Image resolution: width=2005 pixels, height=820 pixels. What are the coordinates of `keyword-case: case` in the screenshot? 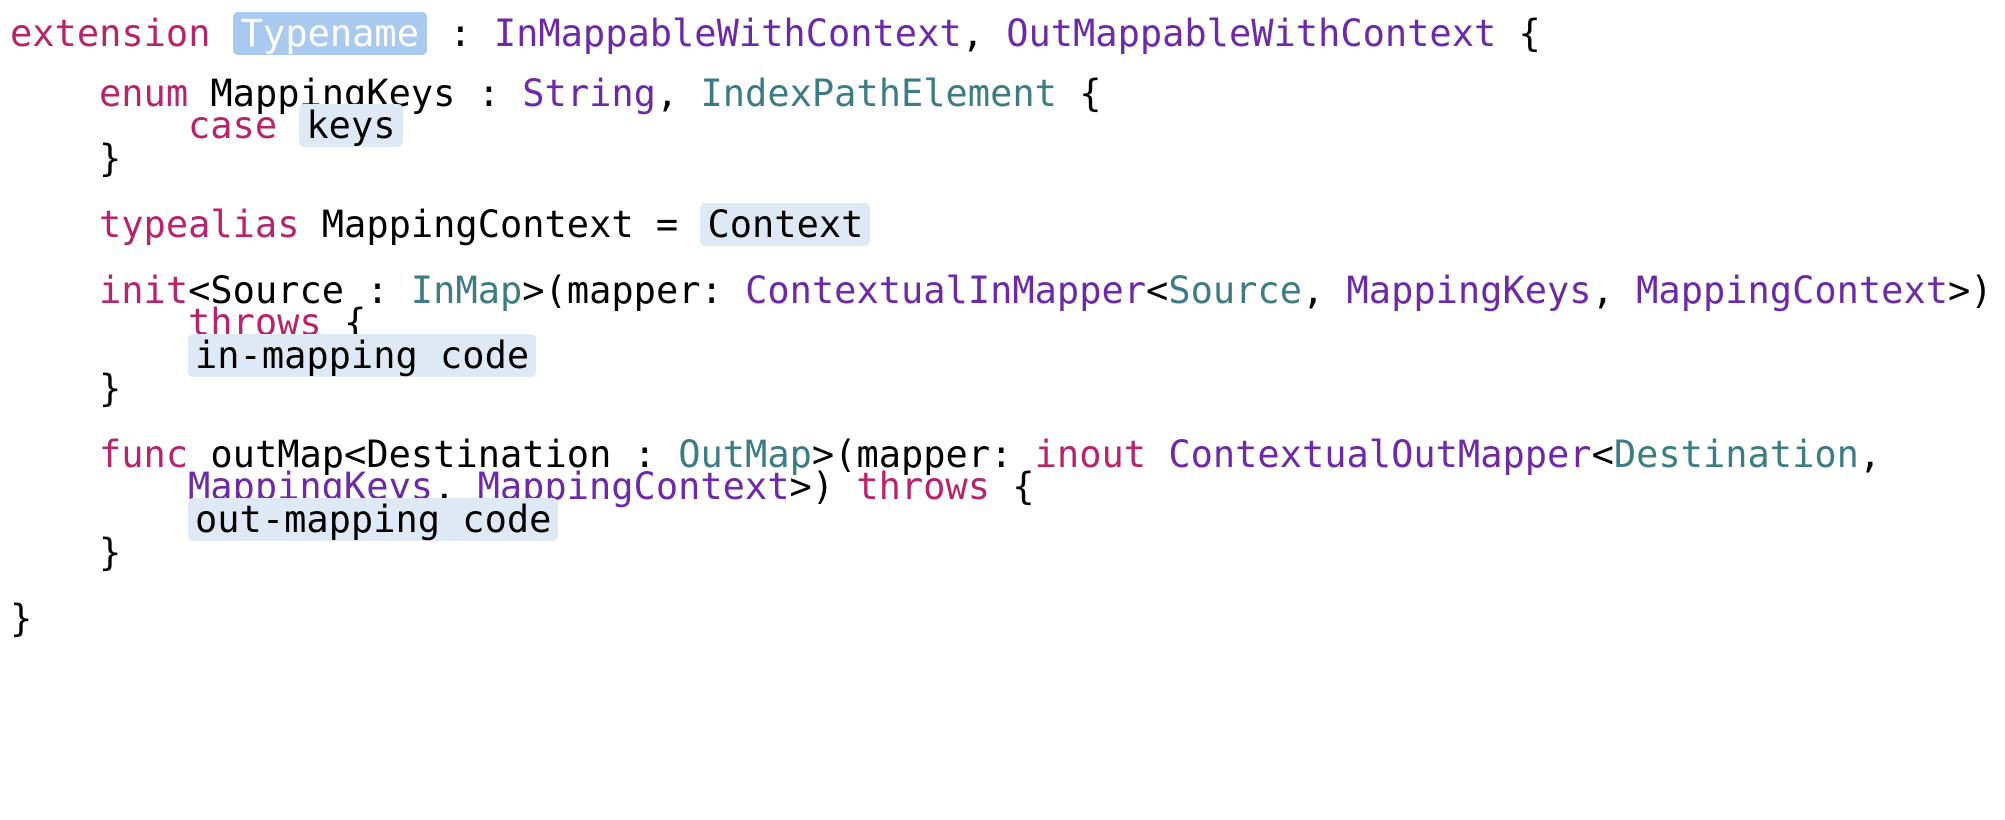 It's located at (233, 125).